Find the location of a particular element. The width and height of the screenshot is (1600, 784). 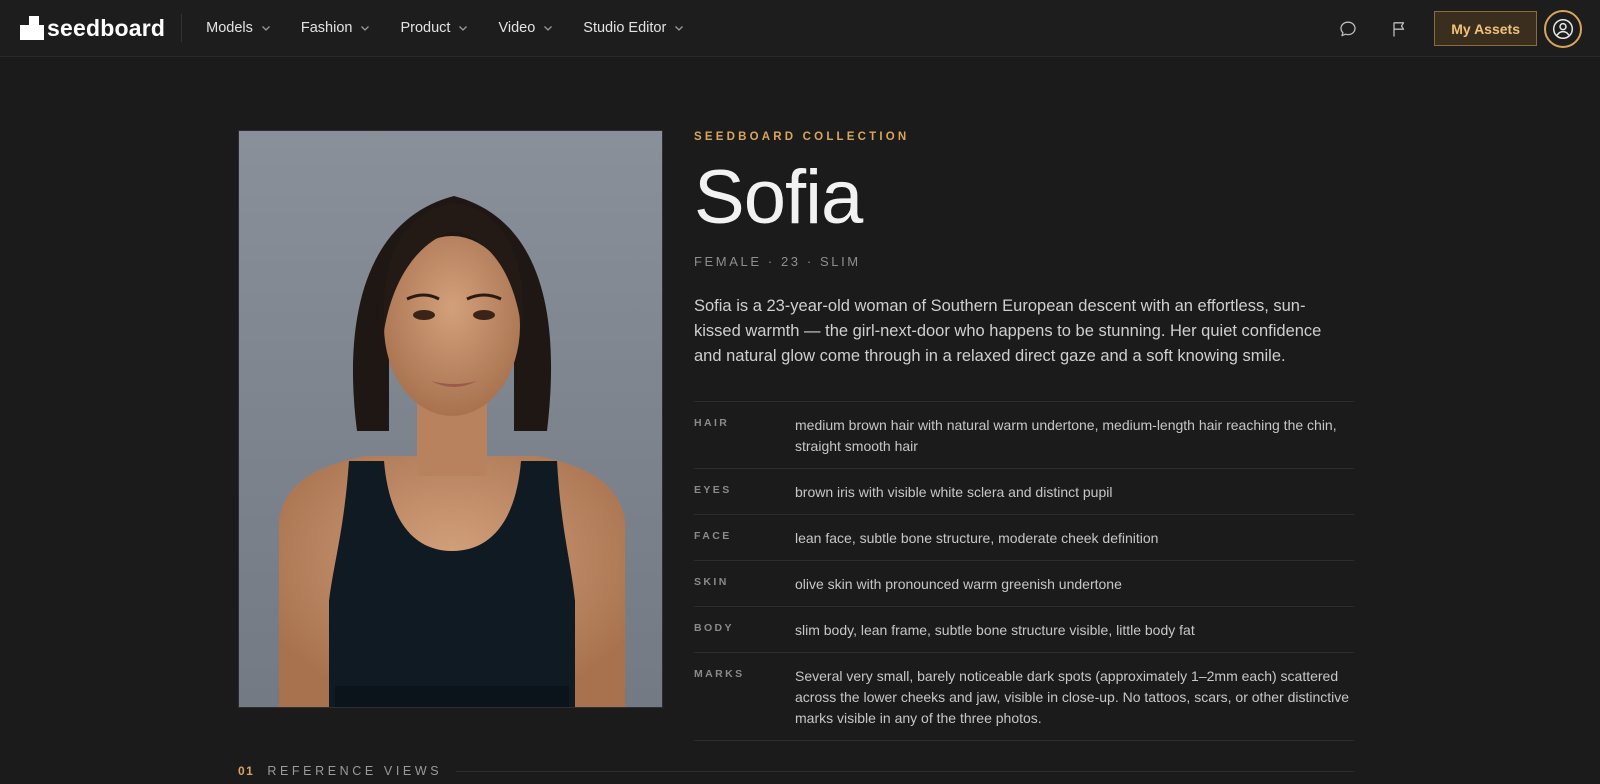

section-number: 01 is located at coordinates (246, 771).